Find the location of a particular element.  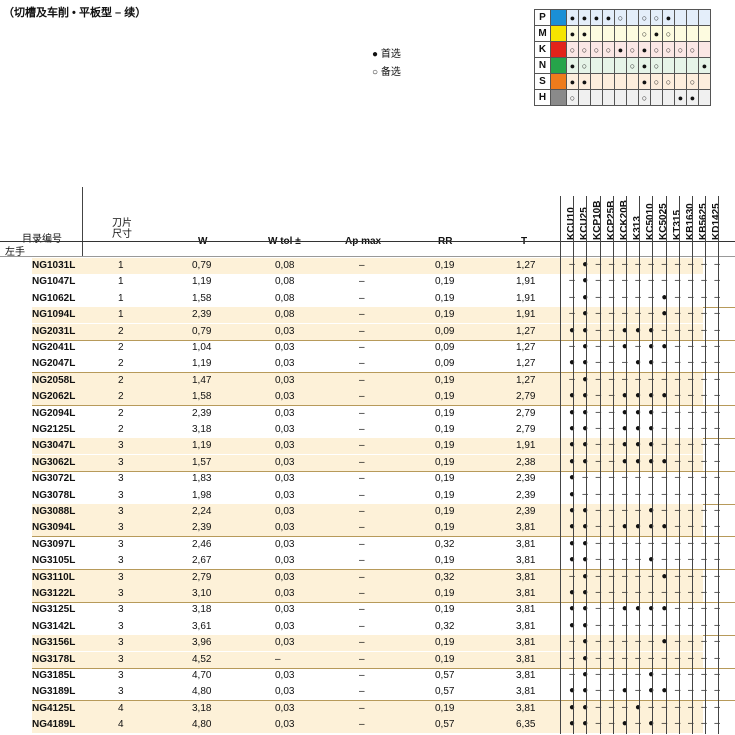

cell-code: NG1031L is located at coordinates (54, 265).